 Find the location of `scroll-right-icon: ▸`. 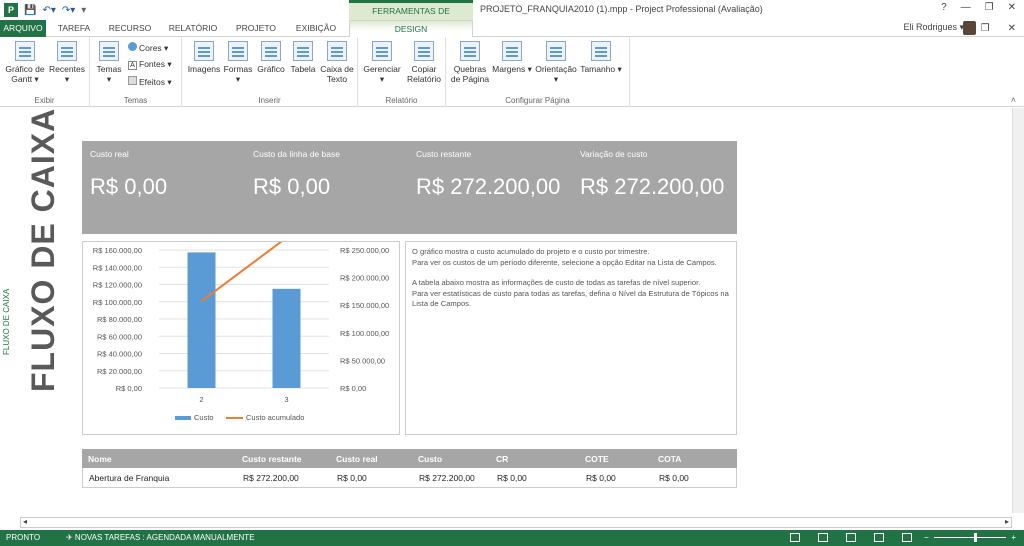

scroll-right-icon: ▸ is located at coordinates (1007, 521).